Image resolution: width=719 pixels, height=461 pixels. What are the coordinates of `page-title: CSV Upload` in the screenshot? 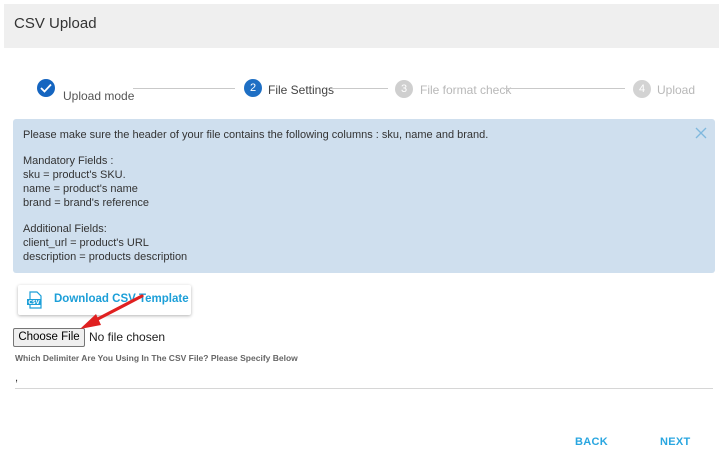 It's located at (55, 23).